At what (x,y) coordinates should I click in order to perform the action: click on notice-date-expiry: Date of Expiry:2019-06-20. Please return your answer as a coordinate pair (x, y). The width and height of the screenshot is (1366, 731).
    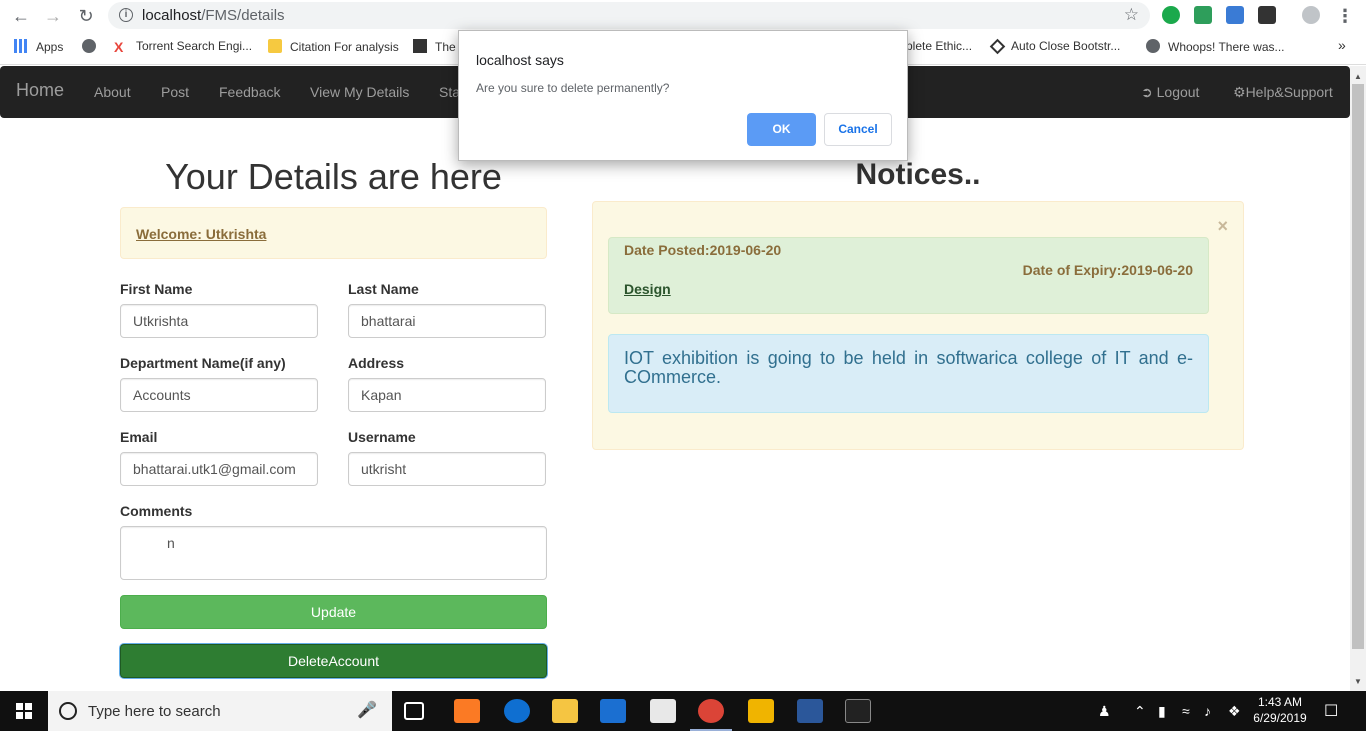
    Looking at the image, I should click on (1107, 270).